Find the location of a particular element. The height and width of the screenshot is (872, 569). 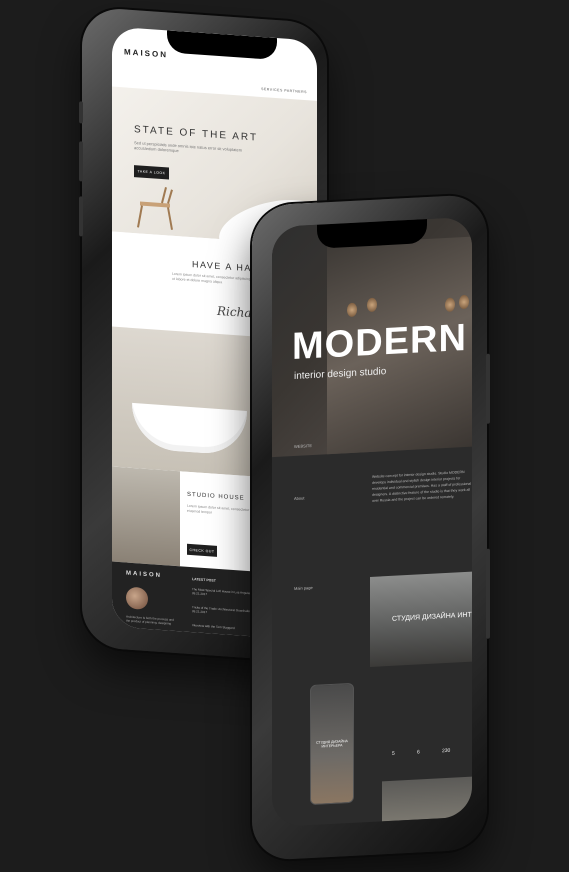

studio-title: STUDIO HOUSE is located at coordinates (216, 496).